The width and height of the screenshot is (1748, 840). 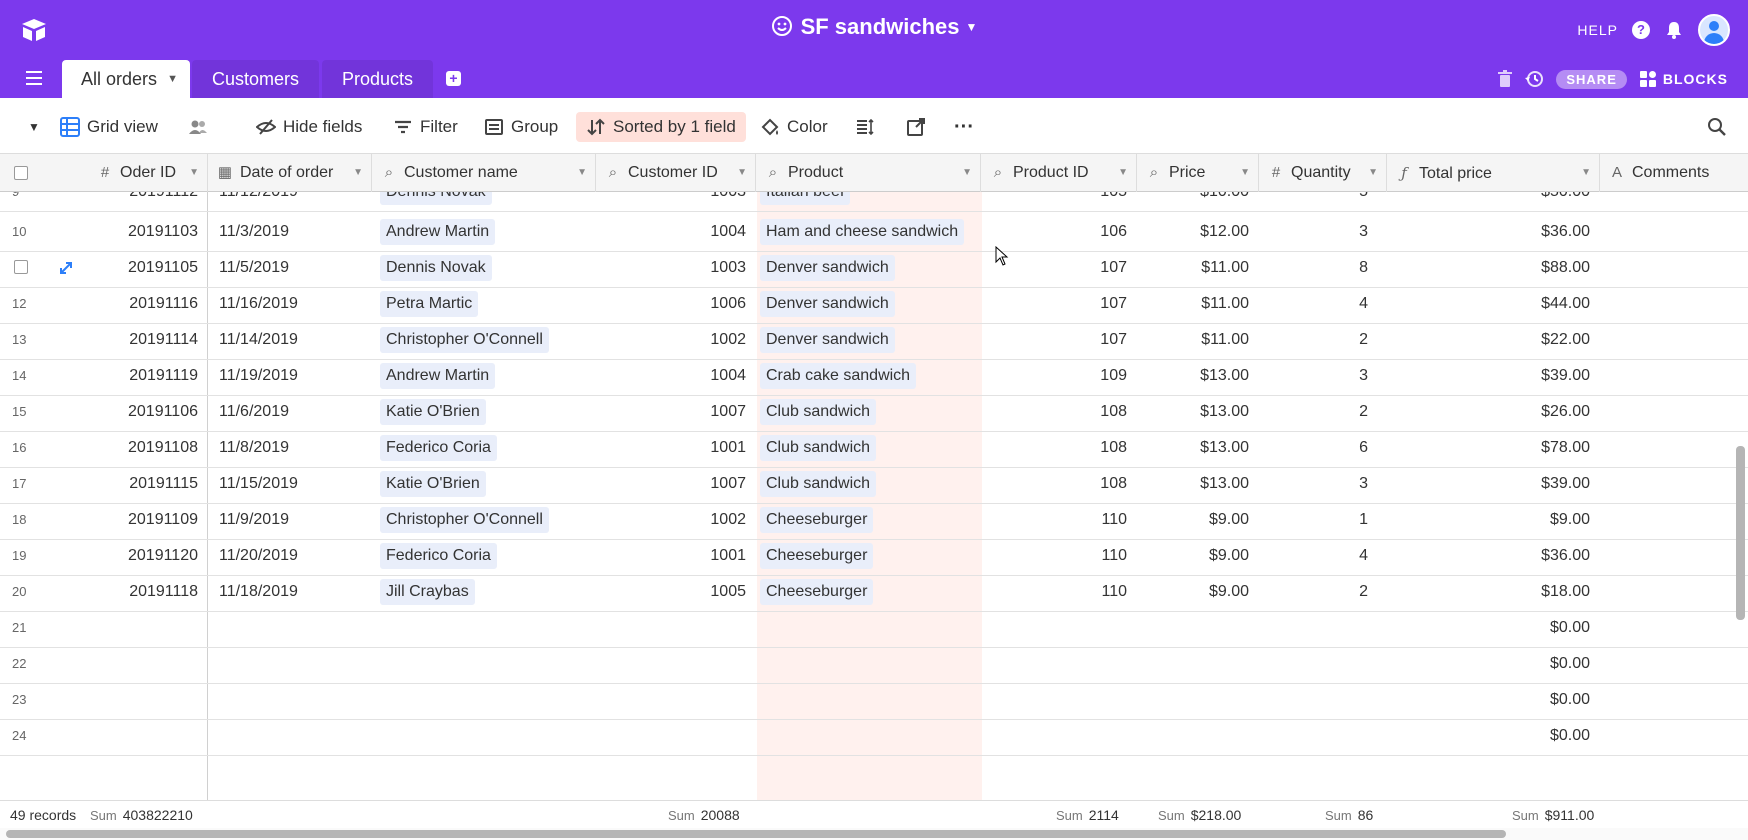 I want to click on column-header-quantity: # Quantity ▼, so click(x=1323, y=173).